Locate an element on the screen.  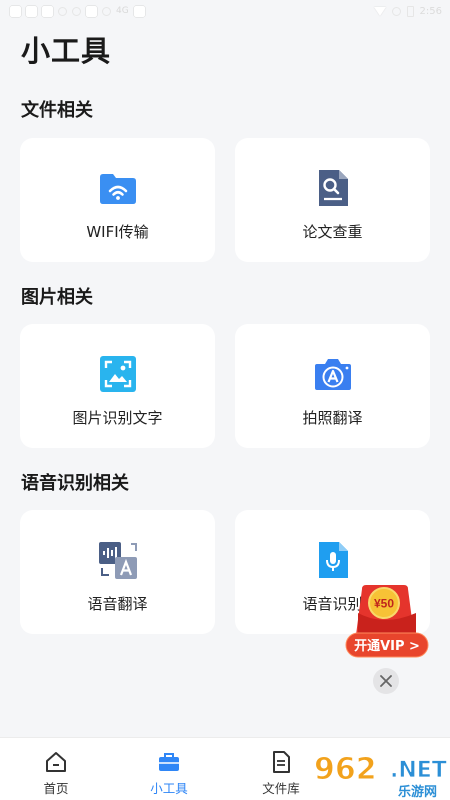
tool-card-voice-translate: 语音翻译 is located at coordinates (117, 572).